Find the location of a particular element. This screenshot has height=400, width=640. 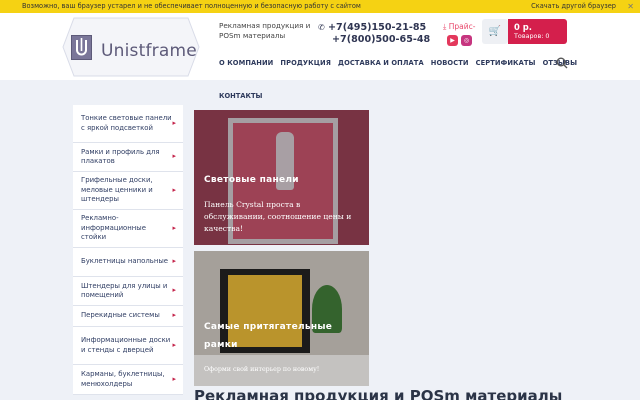

sidebar-item: Информационные доски и стенды с дверцей ▸ is located at coordinates (128, 346).